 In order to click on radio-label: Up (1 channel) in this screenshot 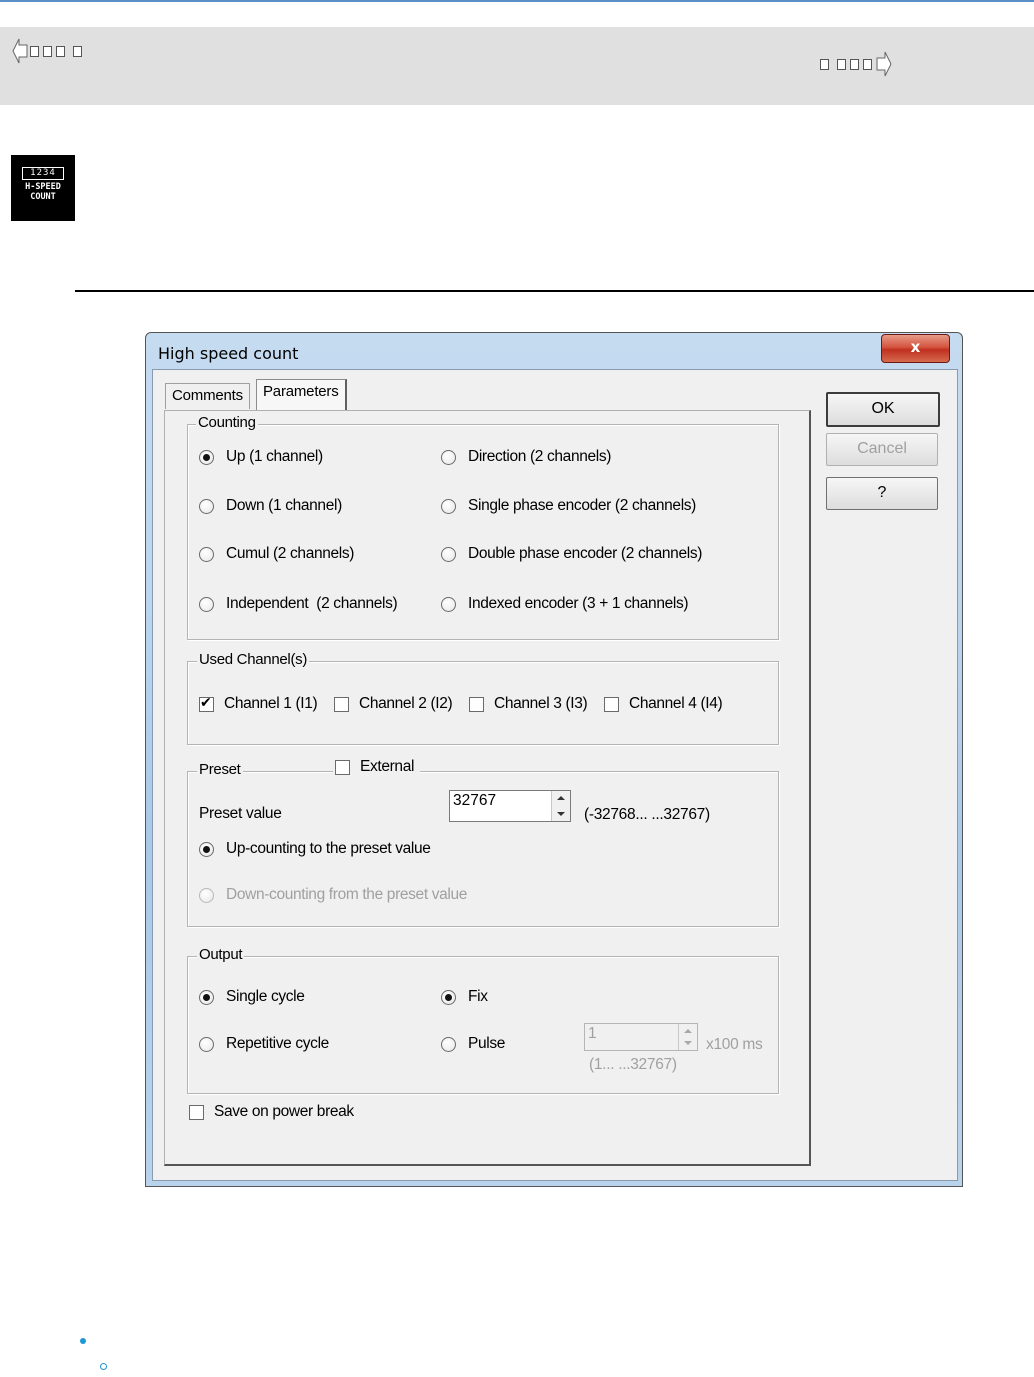, I will do `click(274, 456)`.